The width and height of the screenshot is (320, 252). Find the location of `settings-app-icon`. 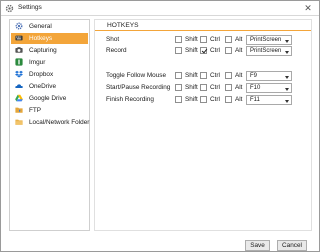

settings-app-icon is located at coordinates (9, 8).